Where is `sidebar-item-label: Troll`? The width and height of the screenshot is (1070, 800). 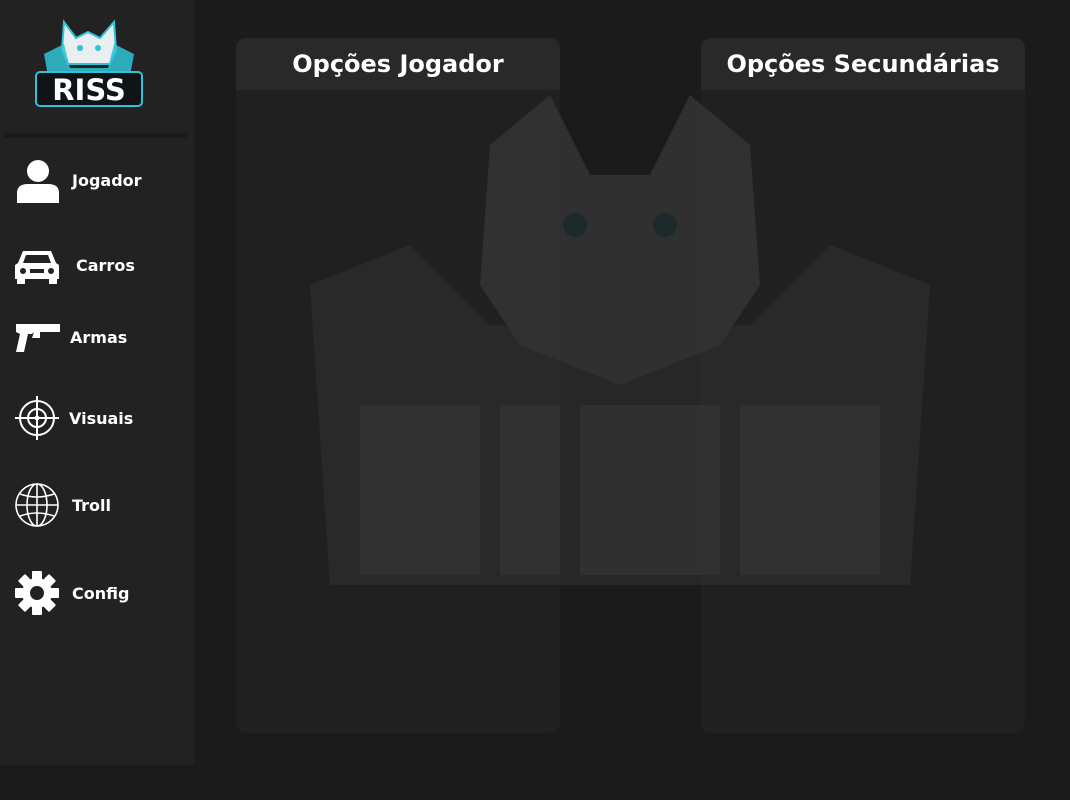
sidebar-item-label: Troll is located at coordinates (92, 505).